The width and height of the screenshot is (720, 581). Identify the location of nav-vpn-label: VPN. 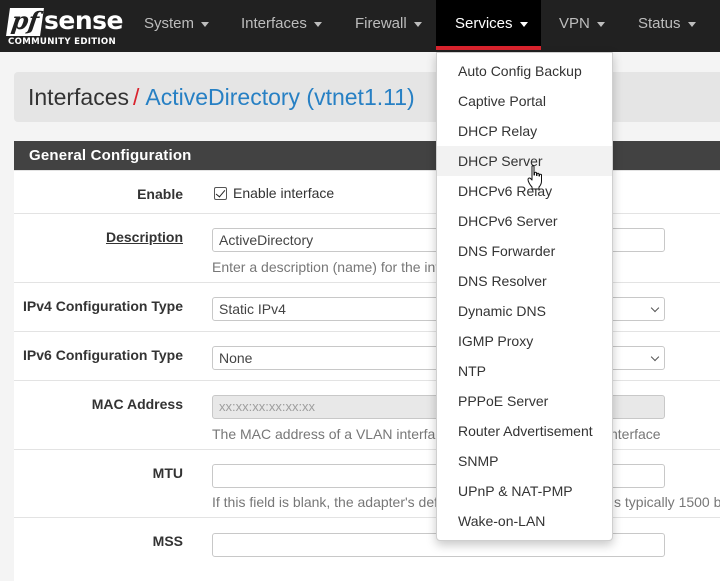
(574, 23).